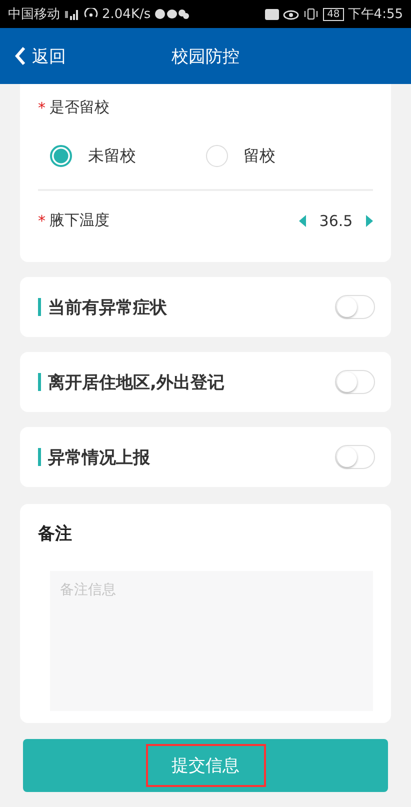  What do you see at coordinates (311, 14) in the screenshot?
I see `vibrate-icon` at bounding box center [311, 14].